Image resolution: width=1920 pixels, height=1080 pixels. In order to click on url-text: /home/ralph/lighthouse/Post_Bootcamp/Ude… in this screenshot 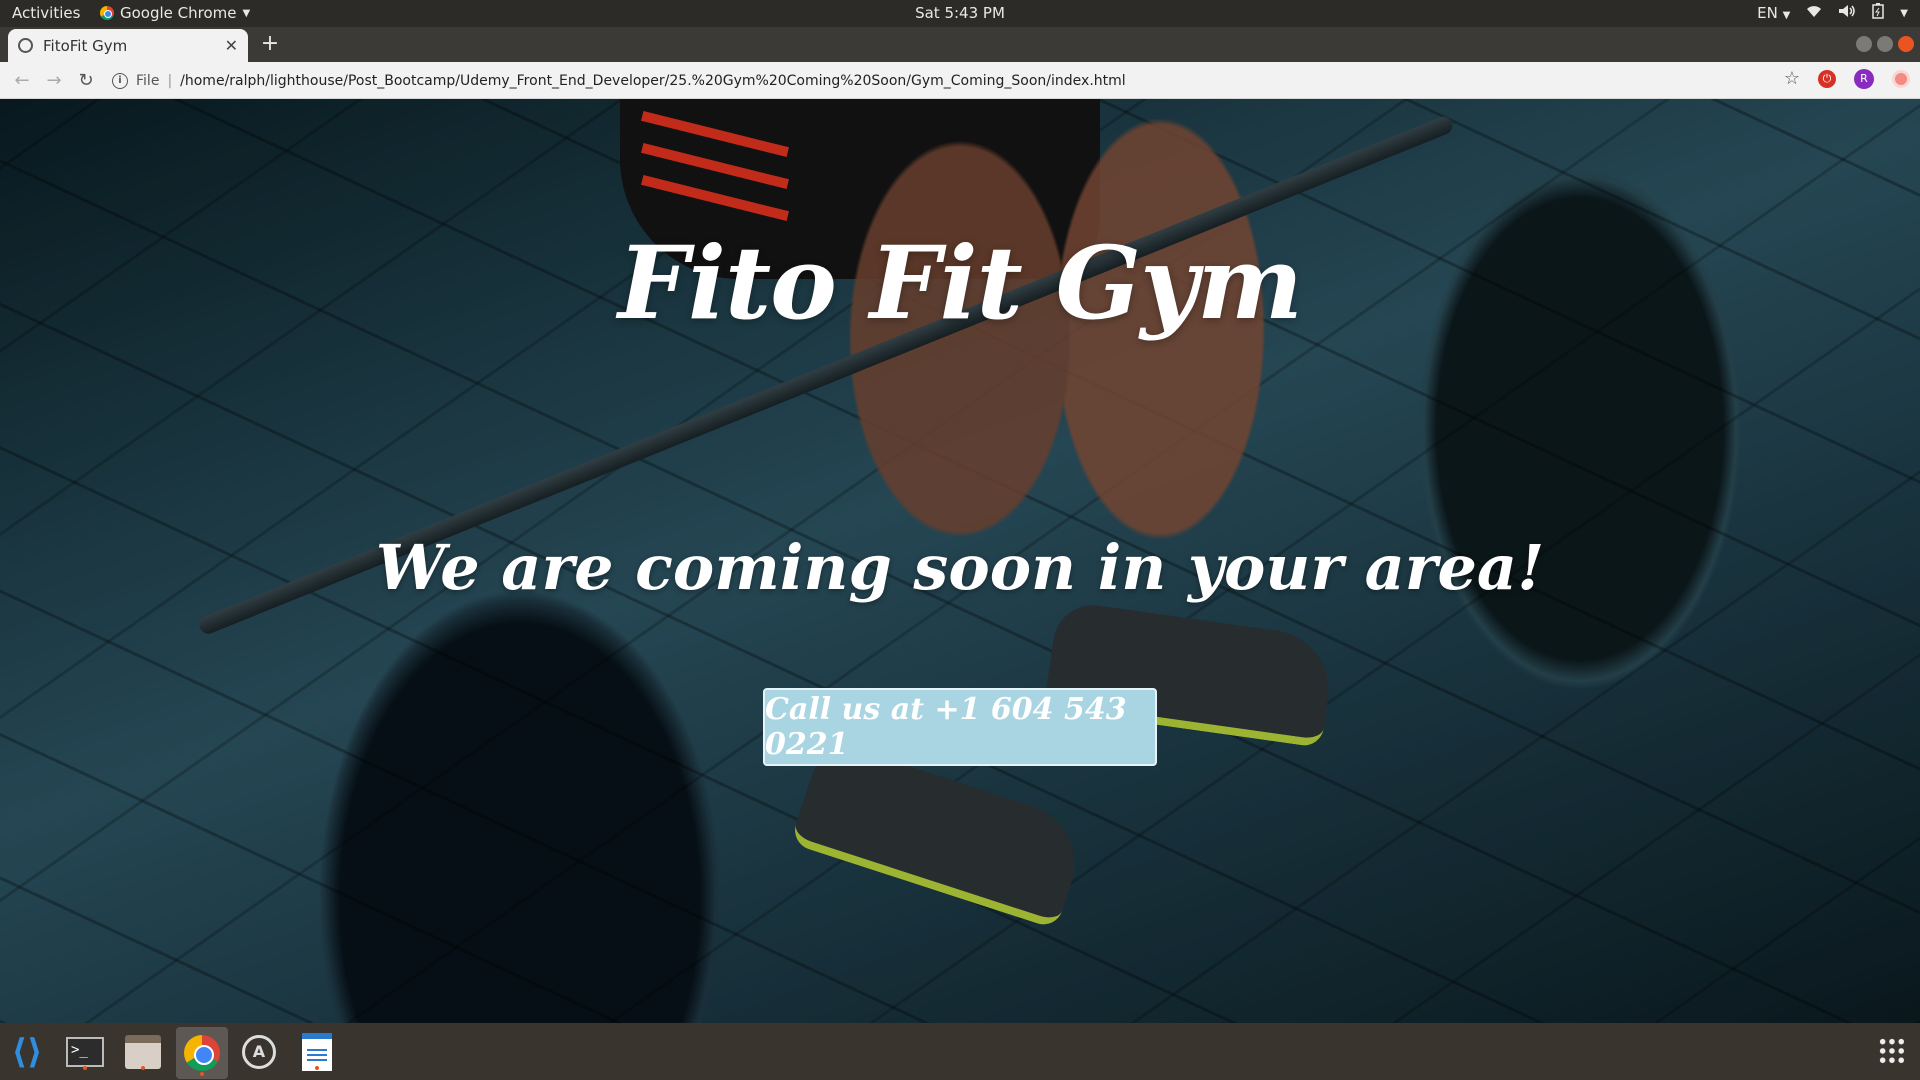, I will do `click(653, 81)`.